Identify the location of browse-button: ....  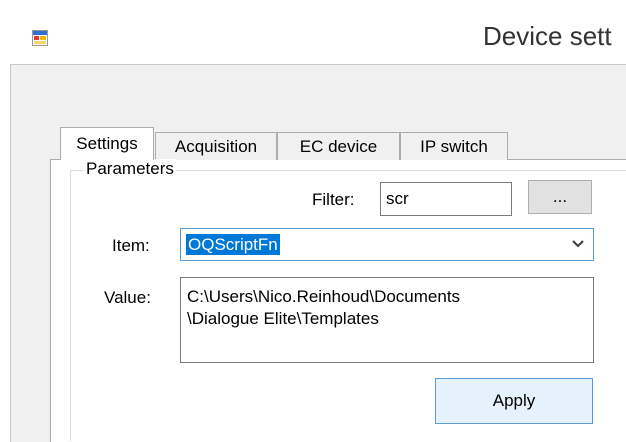
(560, 197).